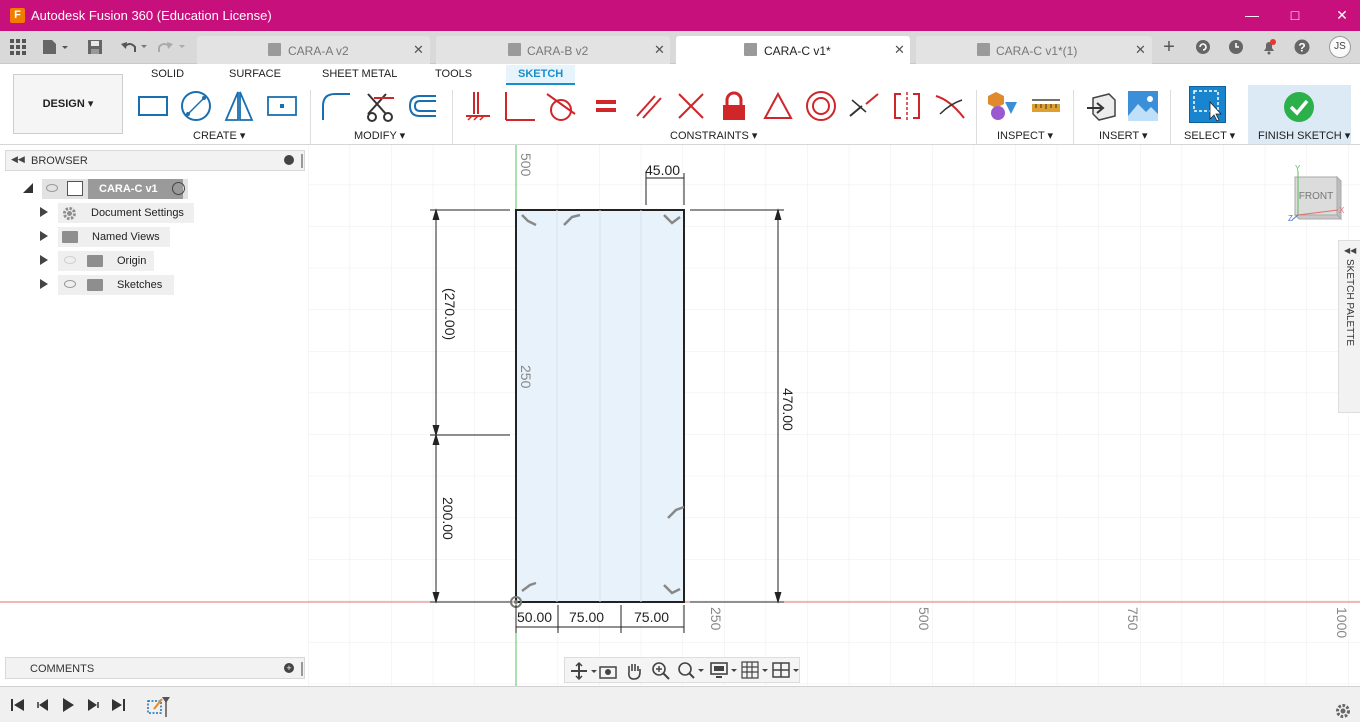 This screenshot has width=1360, height=722. Describe the element at coordinates (1123, 135) in the screenshot. I see `insert-group-label: INSERT ▾` at that location.